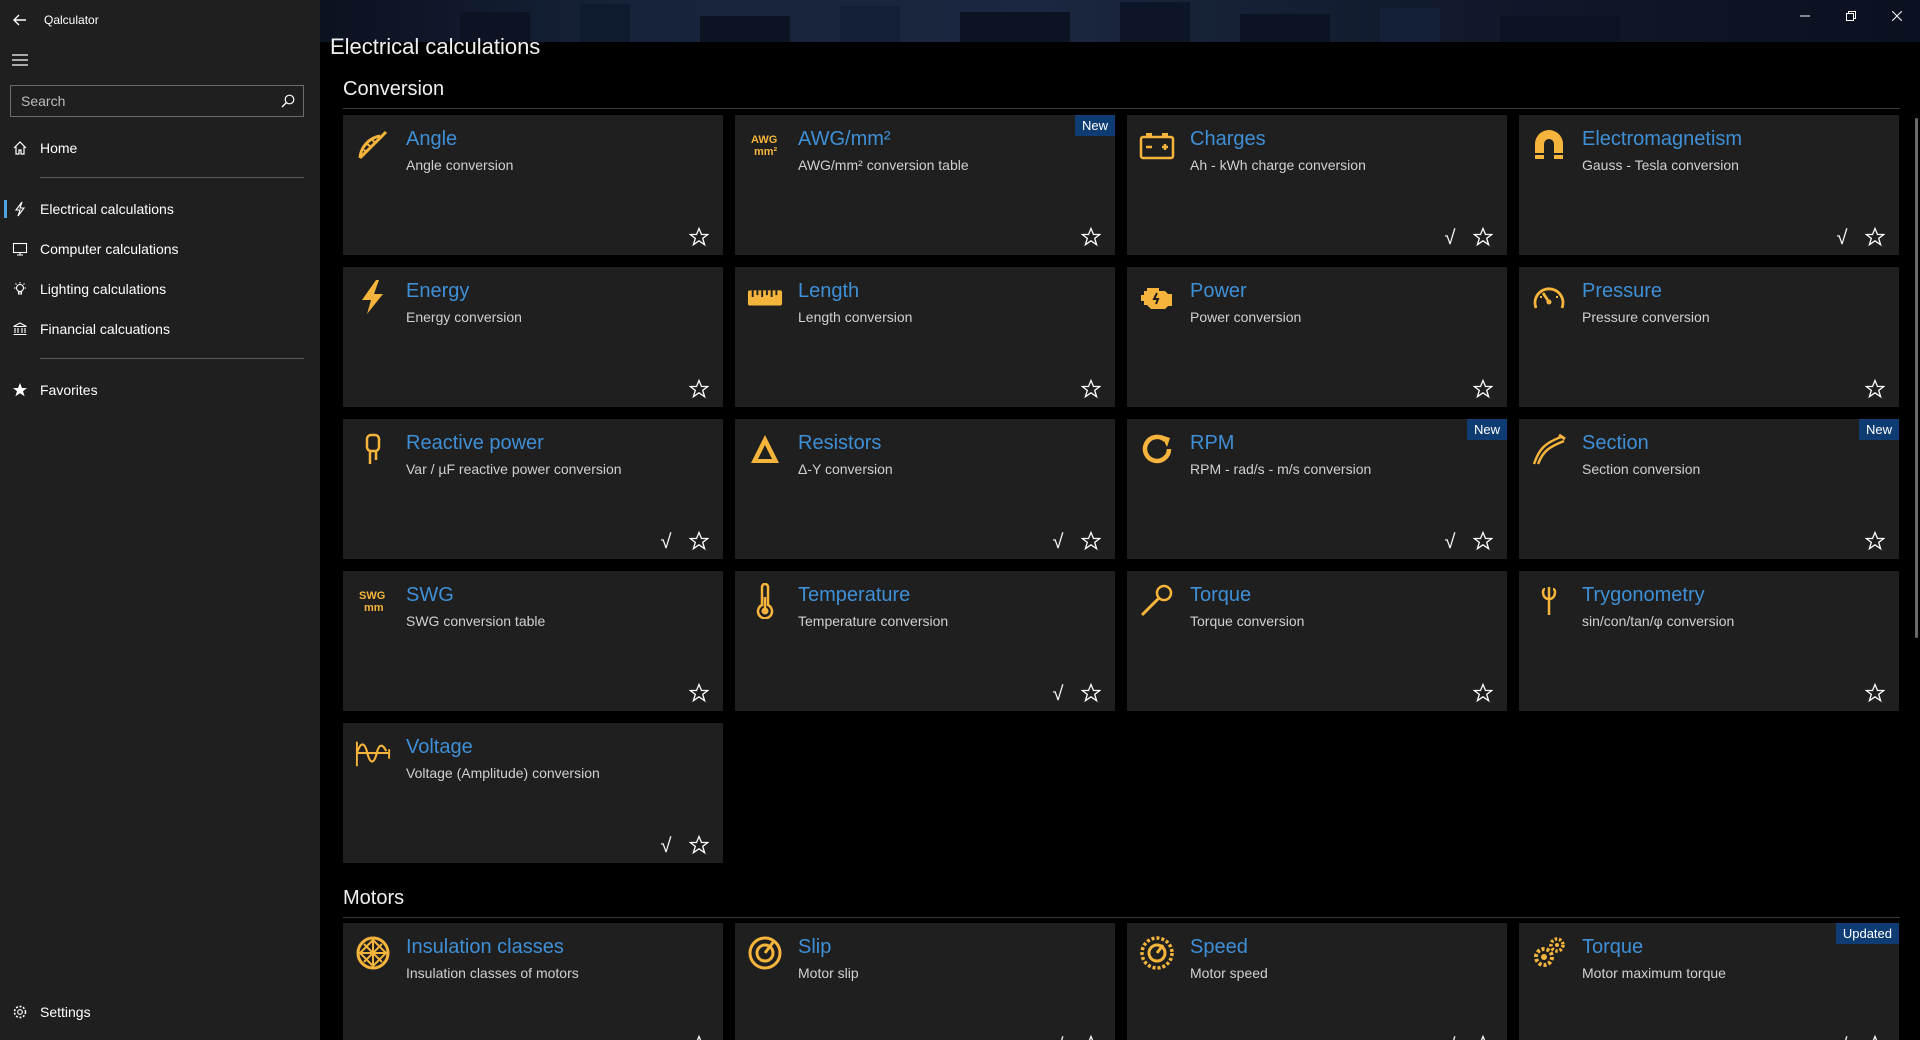 The width and height of the screenshot is (1920, 1040). What do you see at coordinates (766, 152) in the screenshot?
I see `svg-text: mm²` at bounding box center [766, 152].